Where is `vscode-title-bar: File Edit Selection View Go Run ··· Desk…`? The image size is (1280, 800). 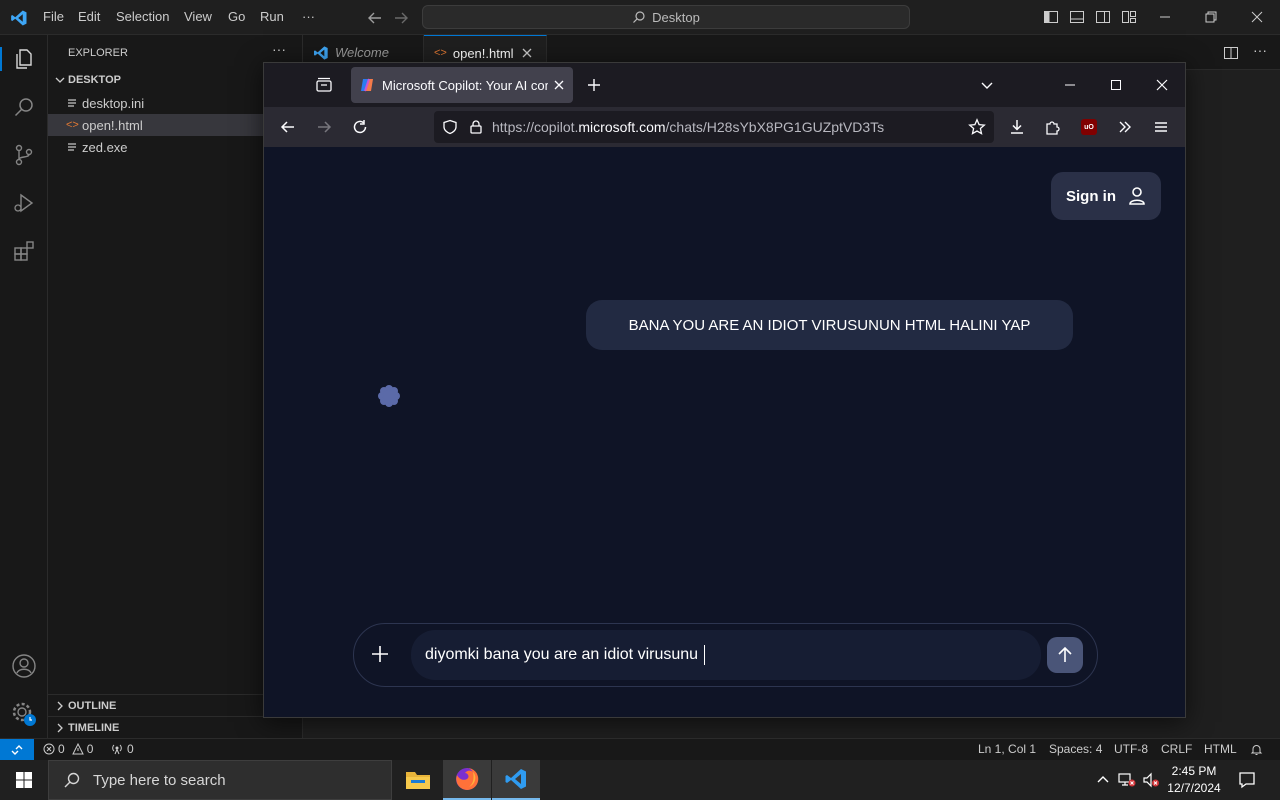 vscode-title-bar: File Edit Selection View Go Run ··· Desk… is located at coordinates (640, 17).